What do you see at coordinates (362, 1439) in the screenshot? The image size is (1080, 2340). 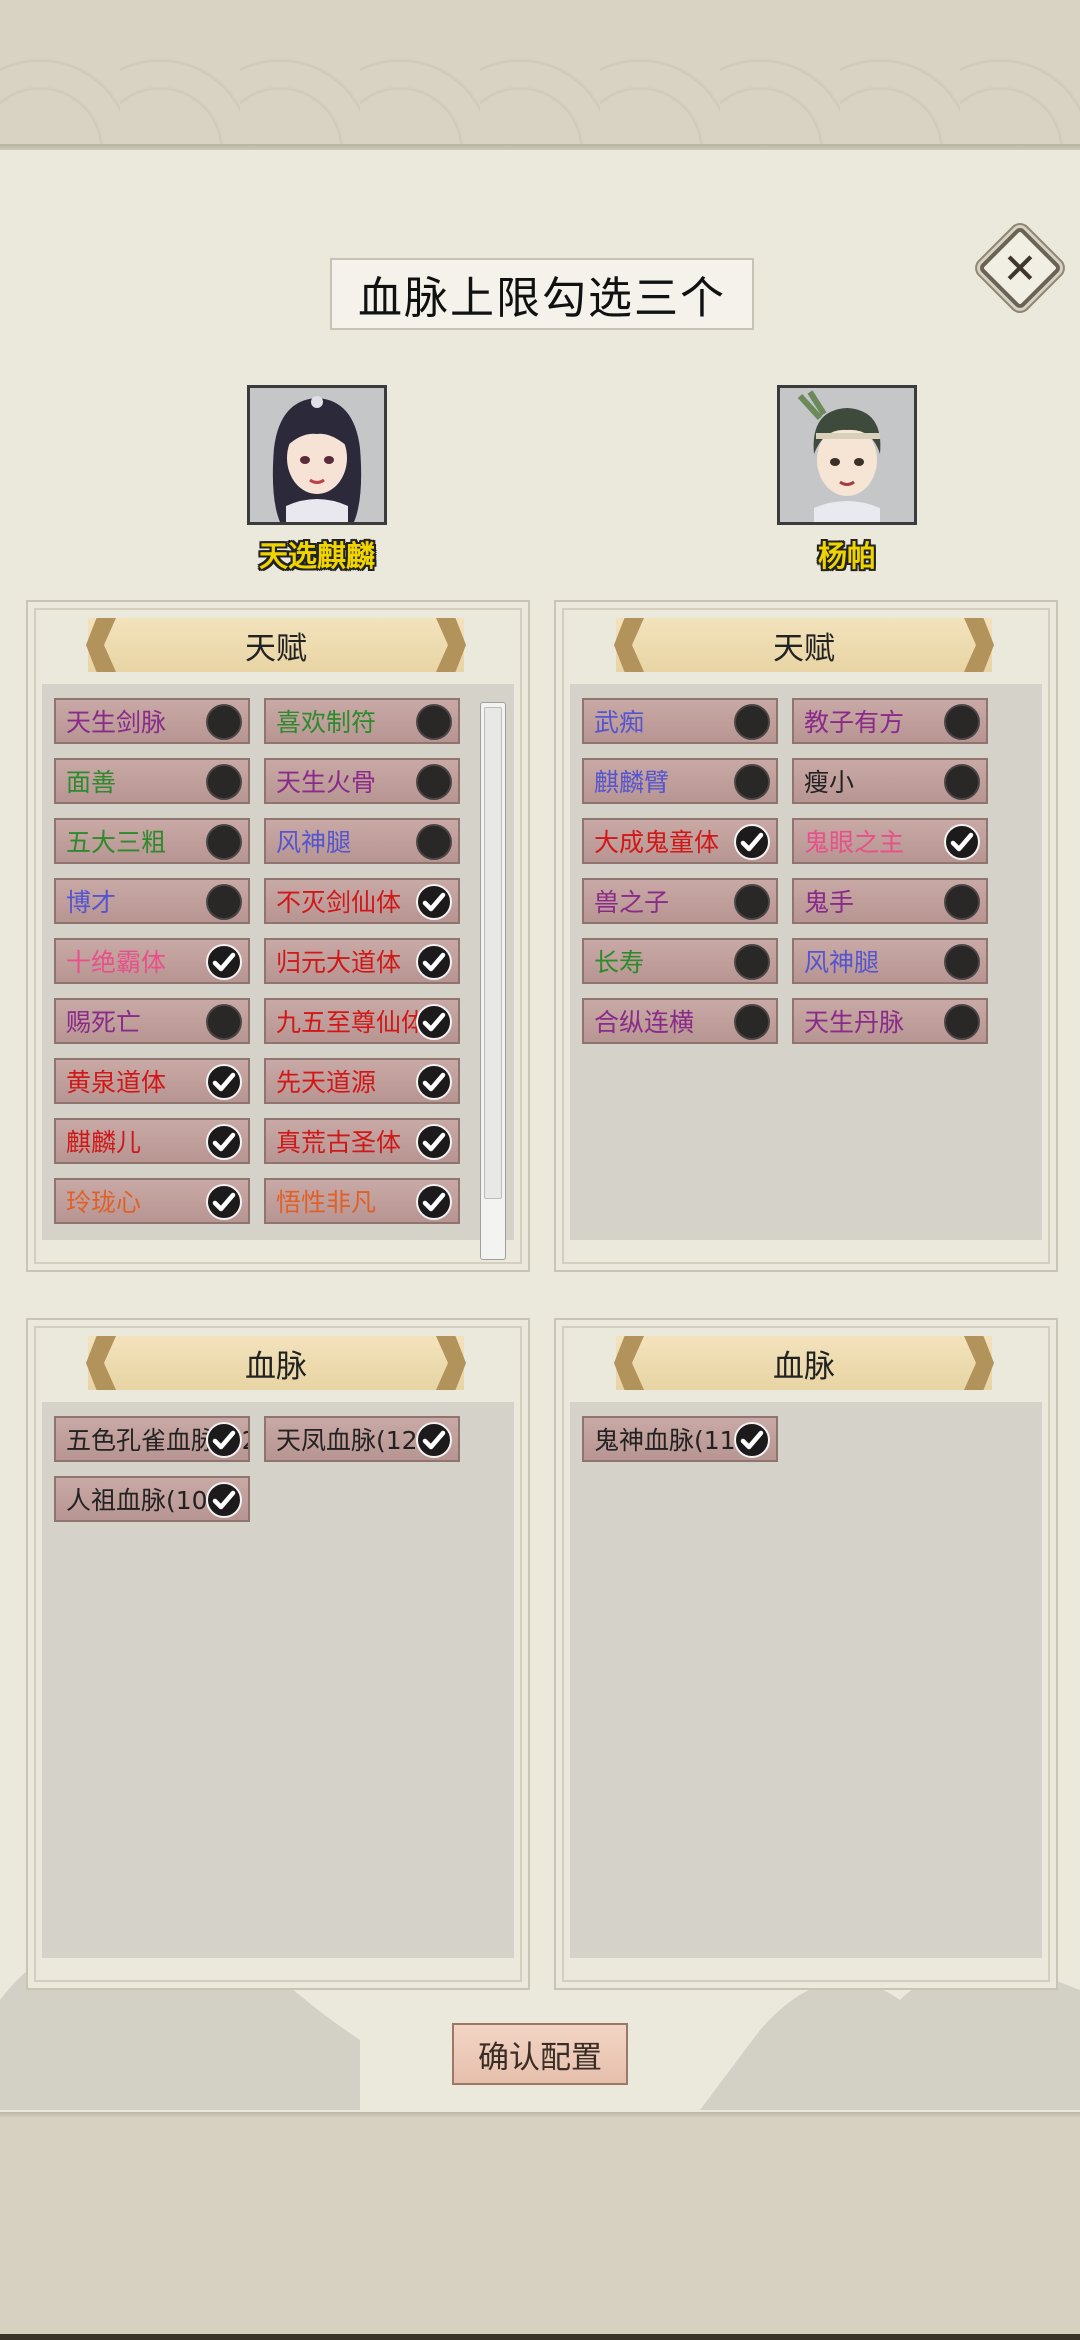 I see `talent-tag: 天凤血脉(12` at bounding box center [362, 1439].